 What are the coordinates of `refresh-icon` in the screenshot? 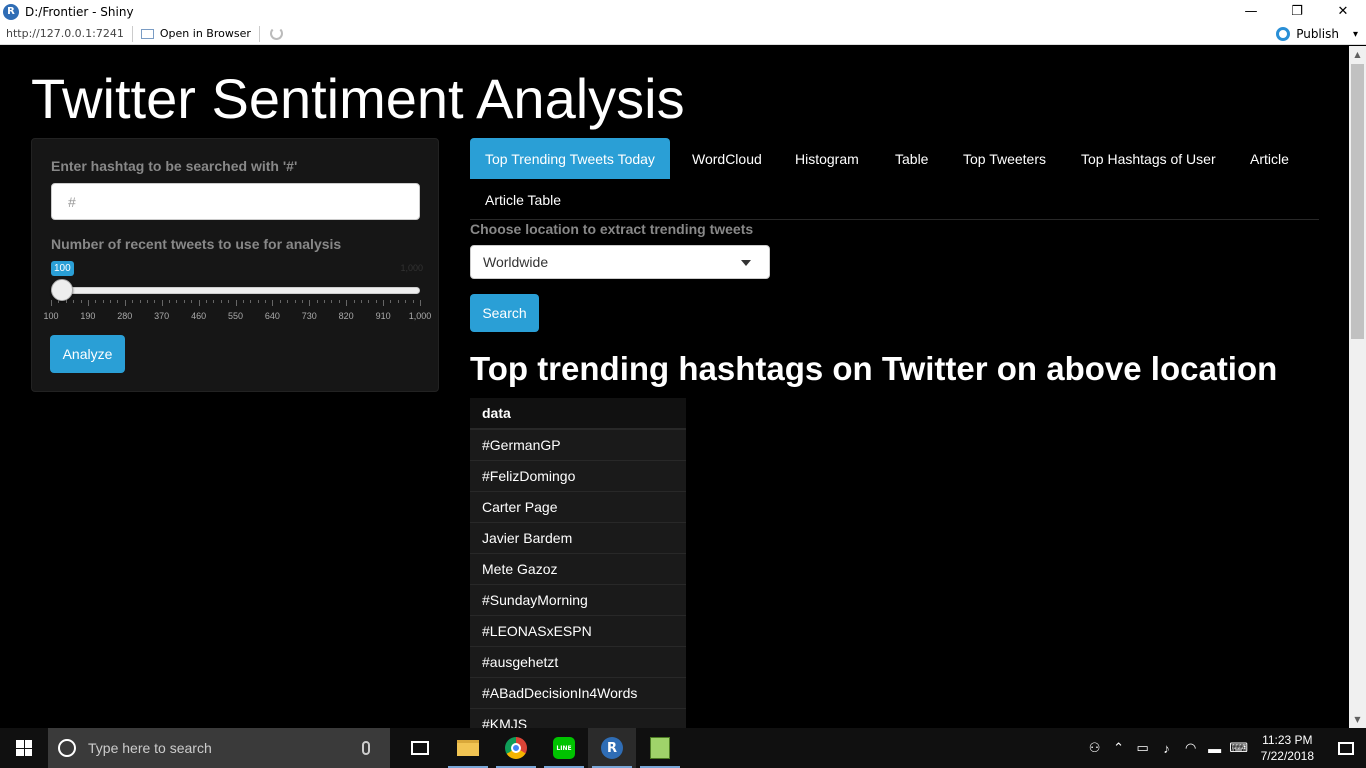 It's located at (276, 33).